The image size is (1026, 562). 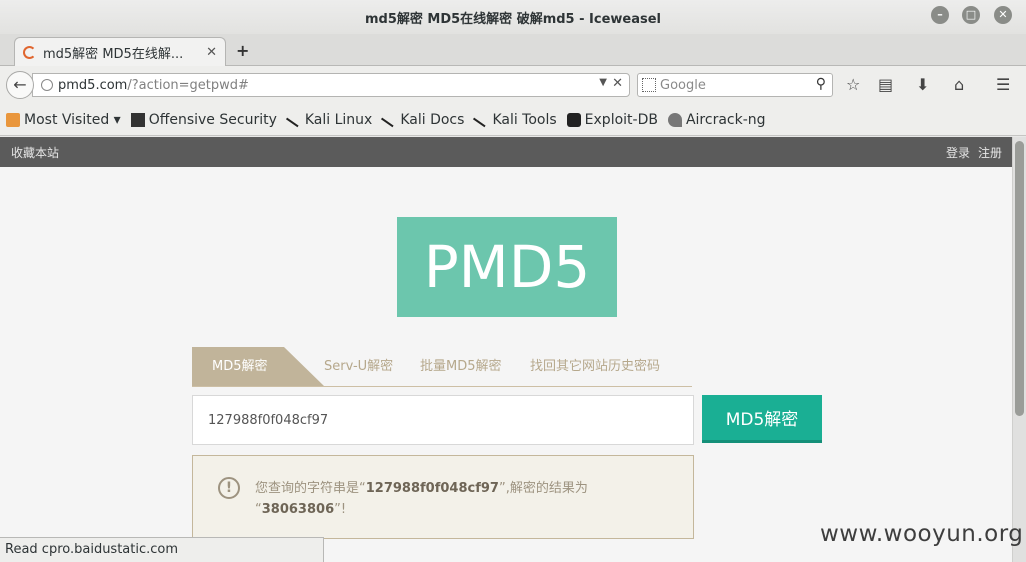 What do you see at coordinates (358, 366) in the screenshot?
I see `tab-servu-decrypt: Serv-U解密` at bounding box center [358, 366].